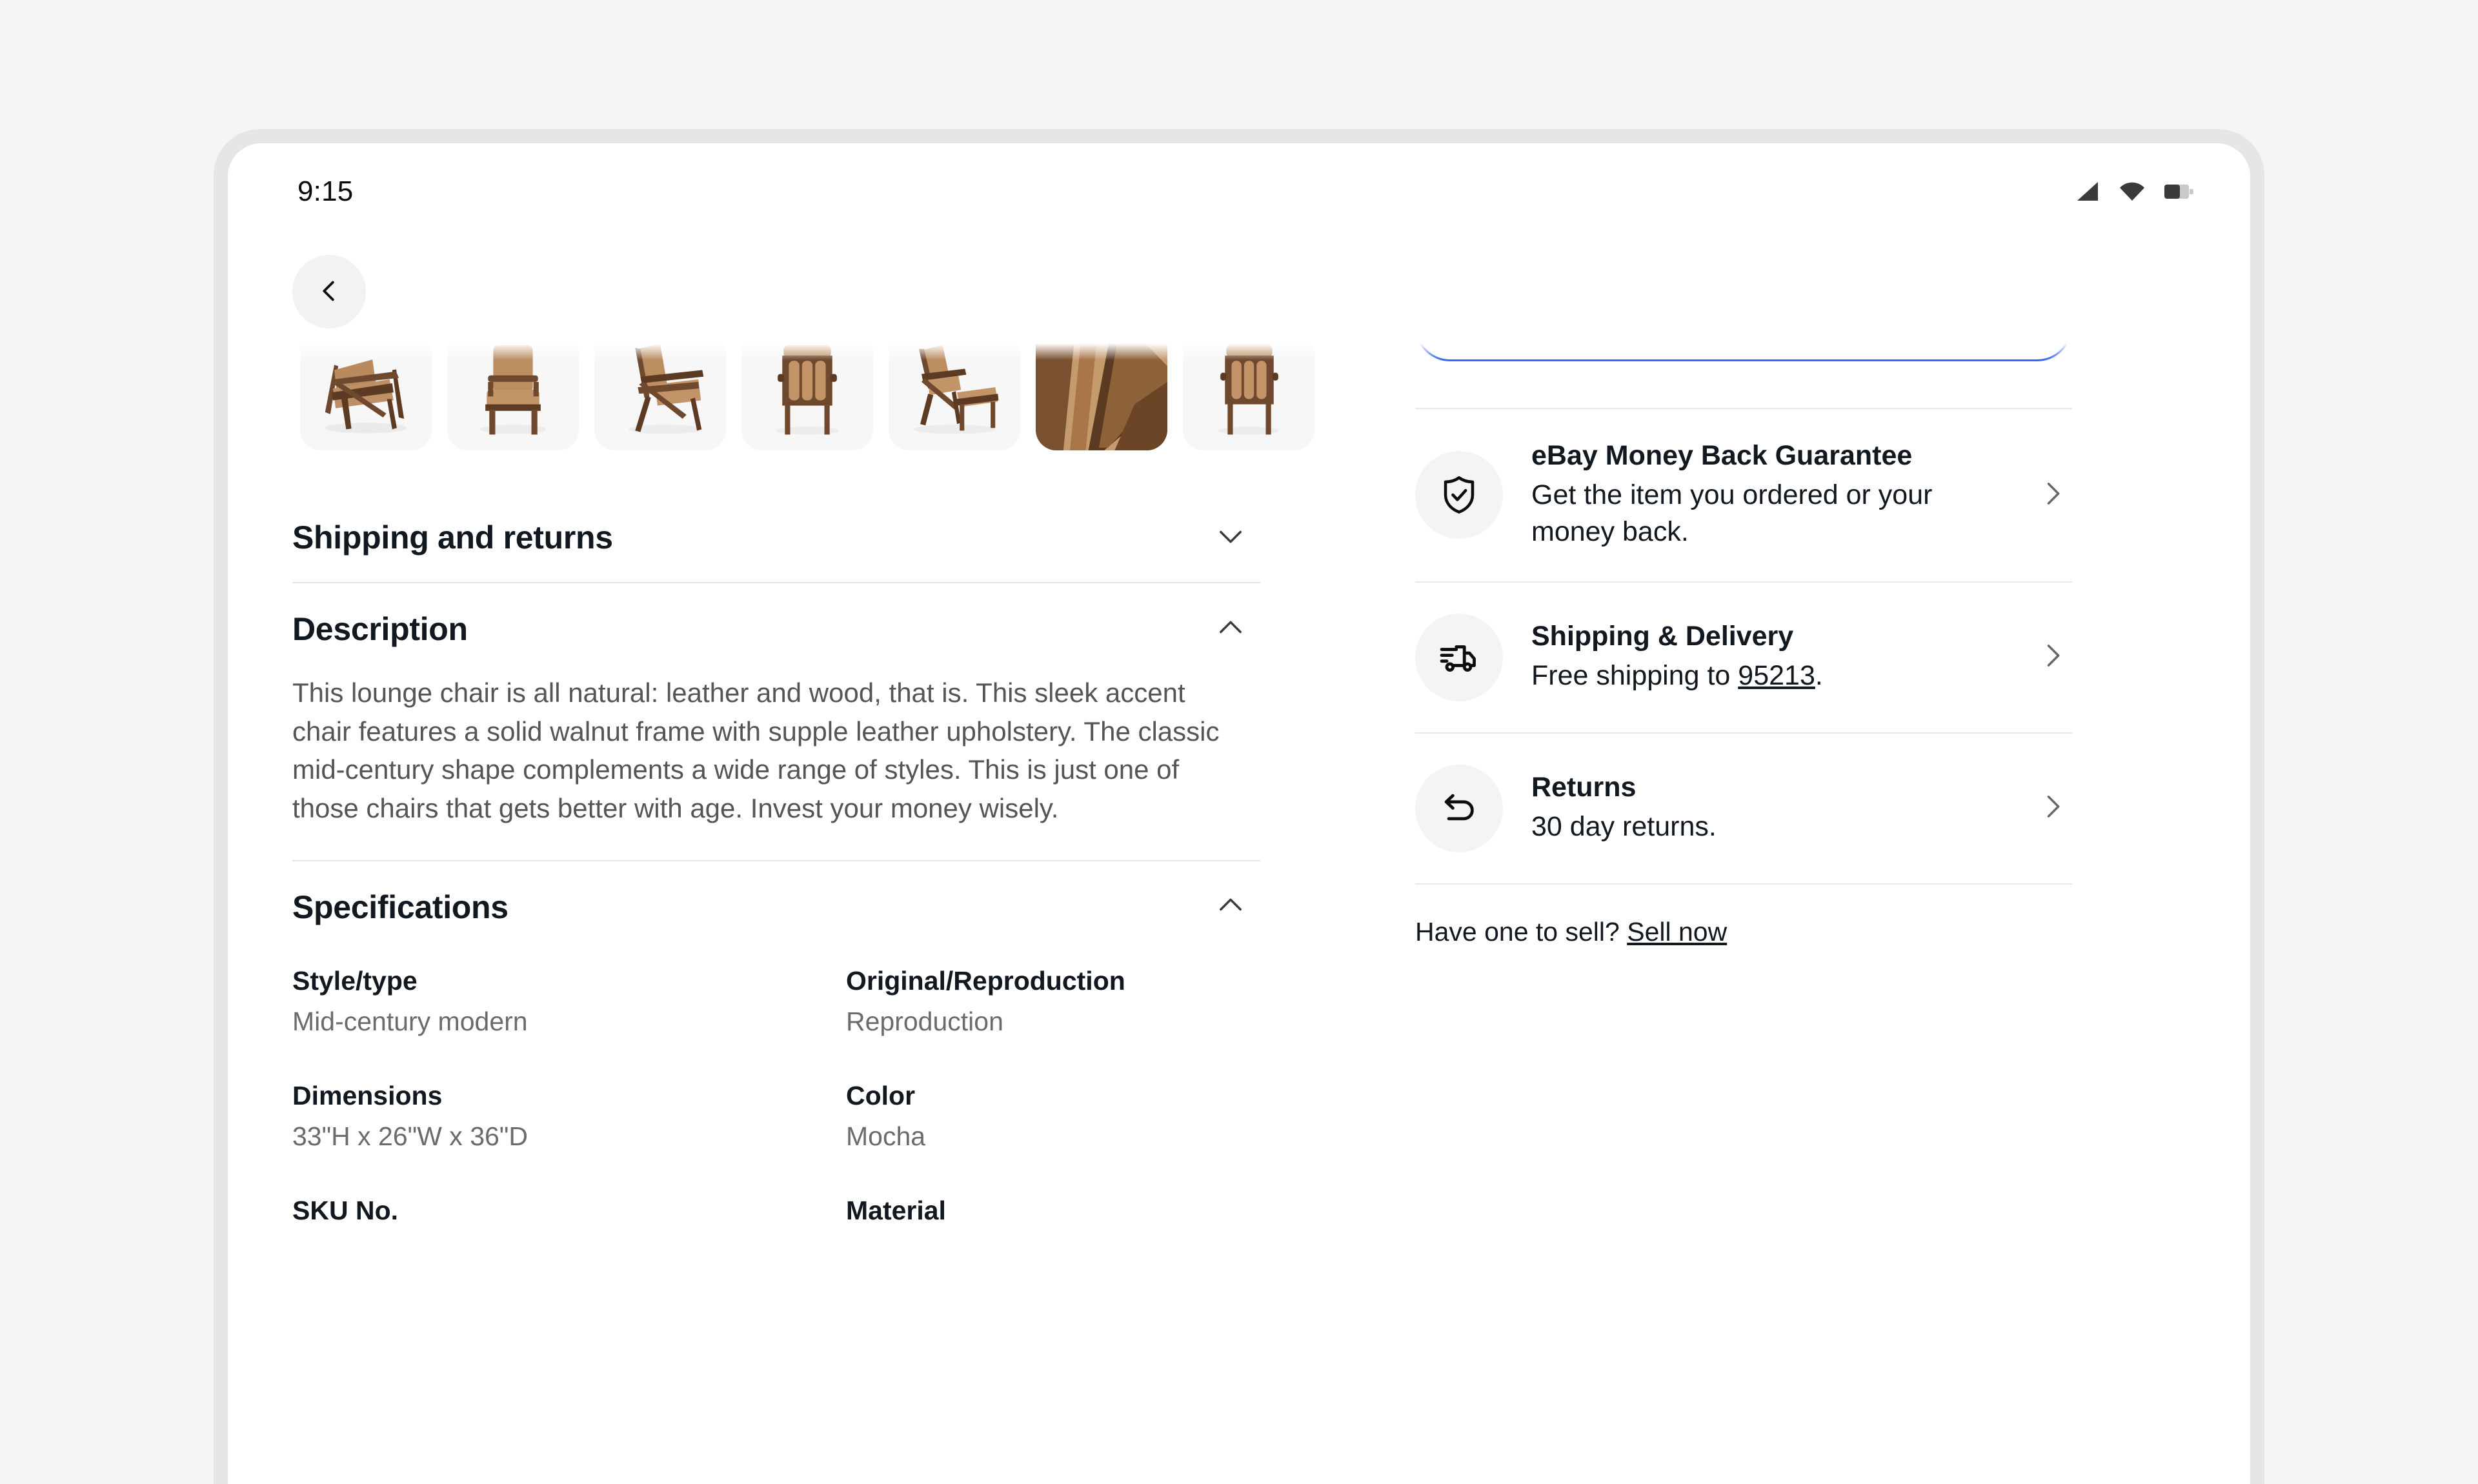  I want to click on wifi-icon, so click(2132, 192).